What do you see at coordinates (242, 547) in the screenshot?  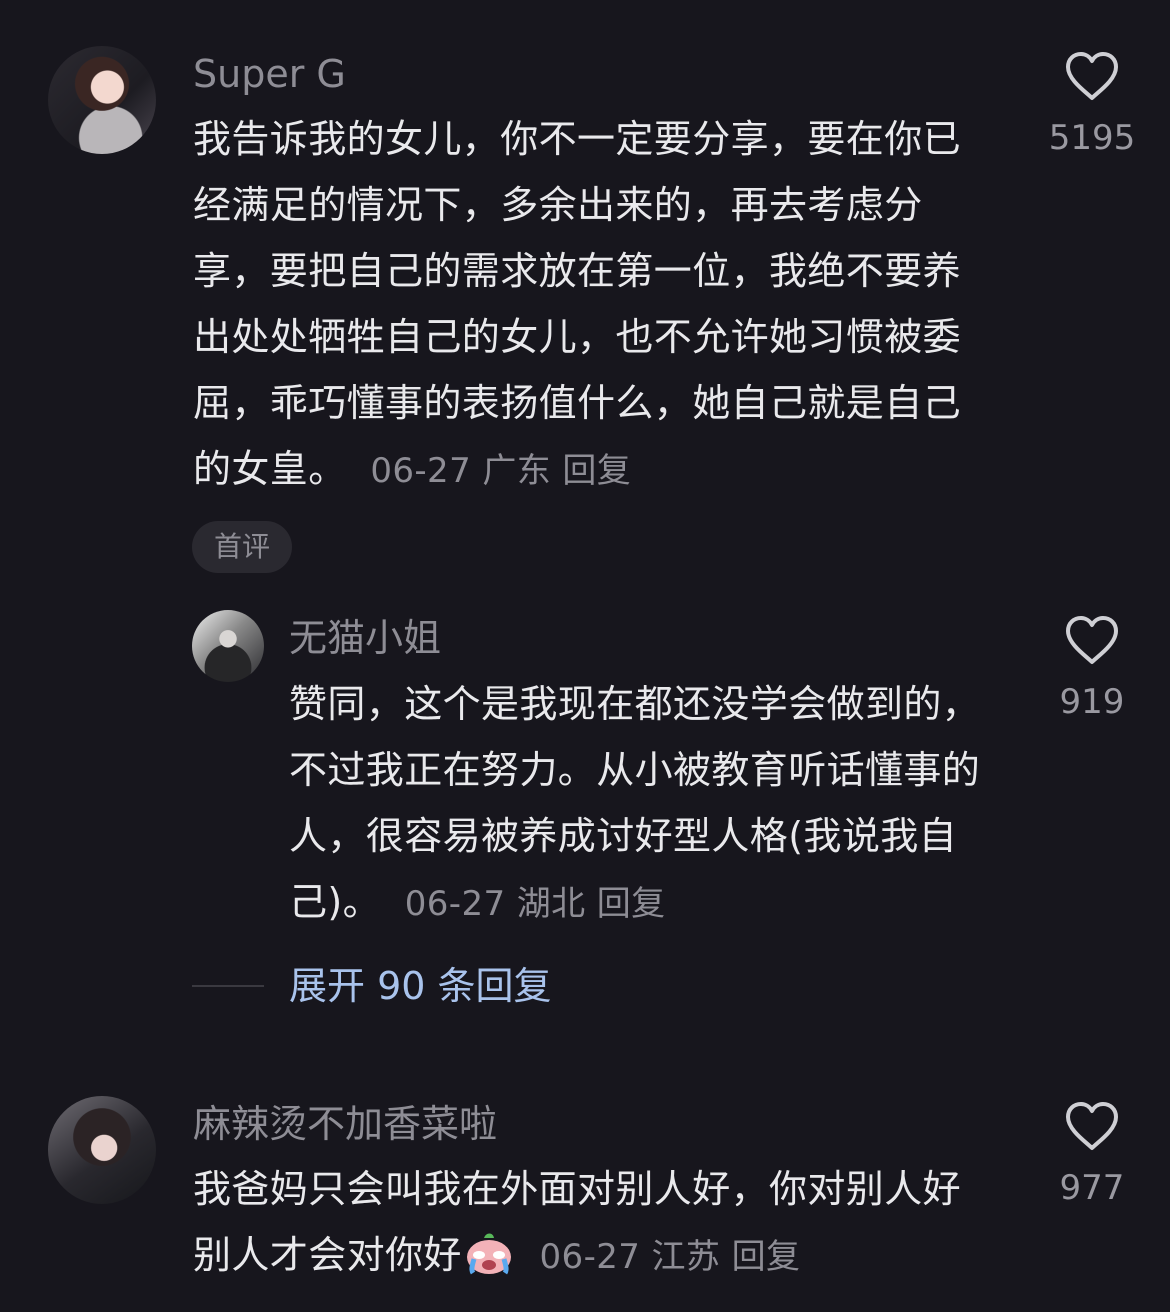 I see `first-comment-badge: 首评` at bounding box center [242, 547].